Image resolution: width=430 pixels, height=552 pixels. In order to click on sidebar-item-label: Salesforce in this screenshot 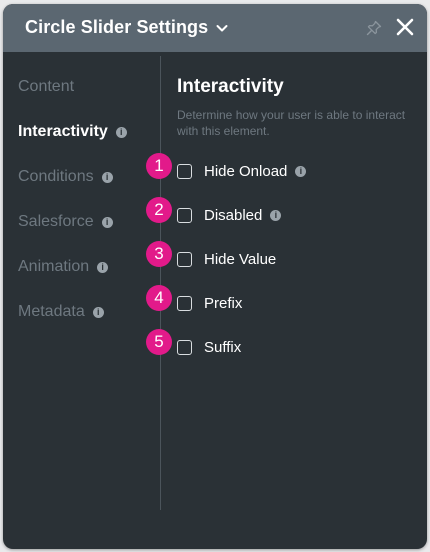, I will do `click(56, 221)`.